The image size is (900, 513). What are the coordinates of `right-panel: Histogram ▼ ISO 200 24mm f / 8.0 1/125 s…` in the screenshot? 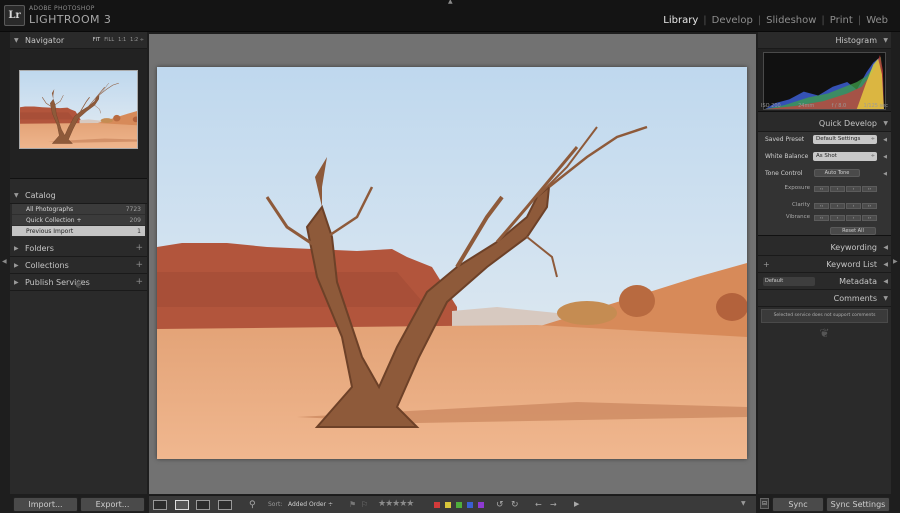 It's located at (824, 263).